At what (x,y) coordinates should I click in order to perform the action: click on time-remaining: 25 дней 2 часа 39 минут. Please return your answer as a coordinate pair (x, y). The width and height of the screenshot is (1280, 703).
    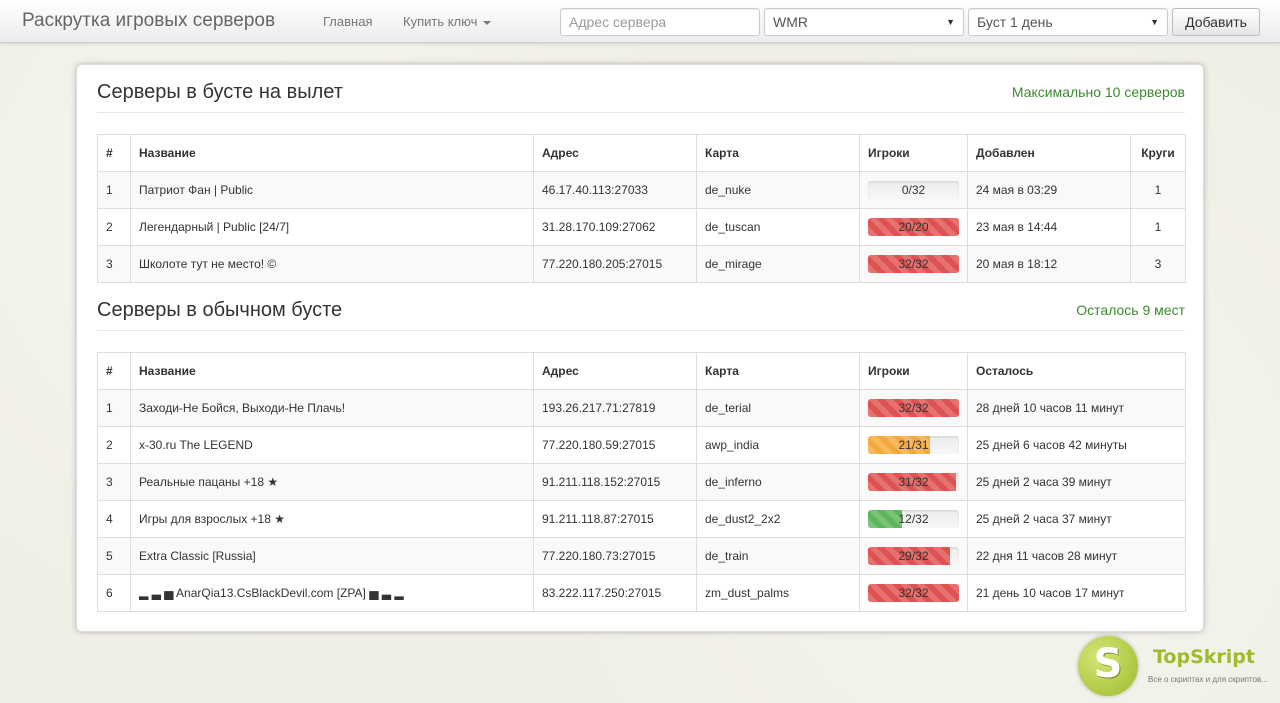
    Looking at the image, I should click on (1076, 482).